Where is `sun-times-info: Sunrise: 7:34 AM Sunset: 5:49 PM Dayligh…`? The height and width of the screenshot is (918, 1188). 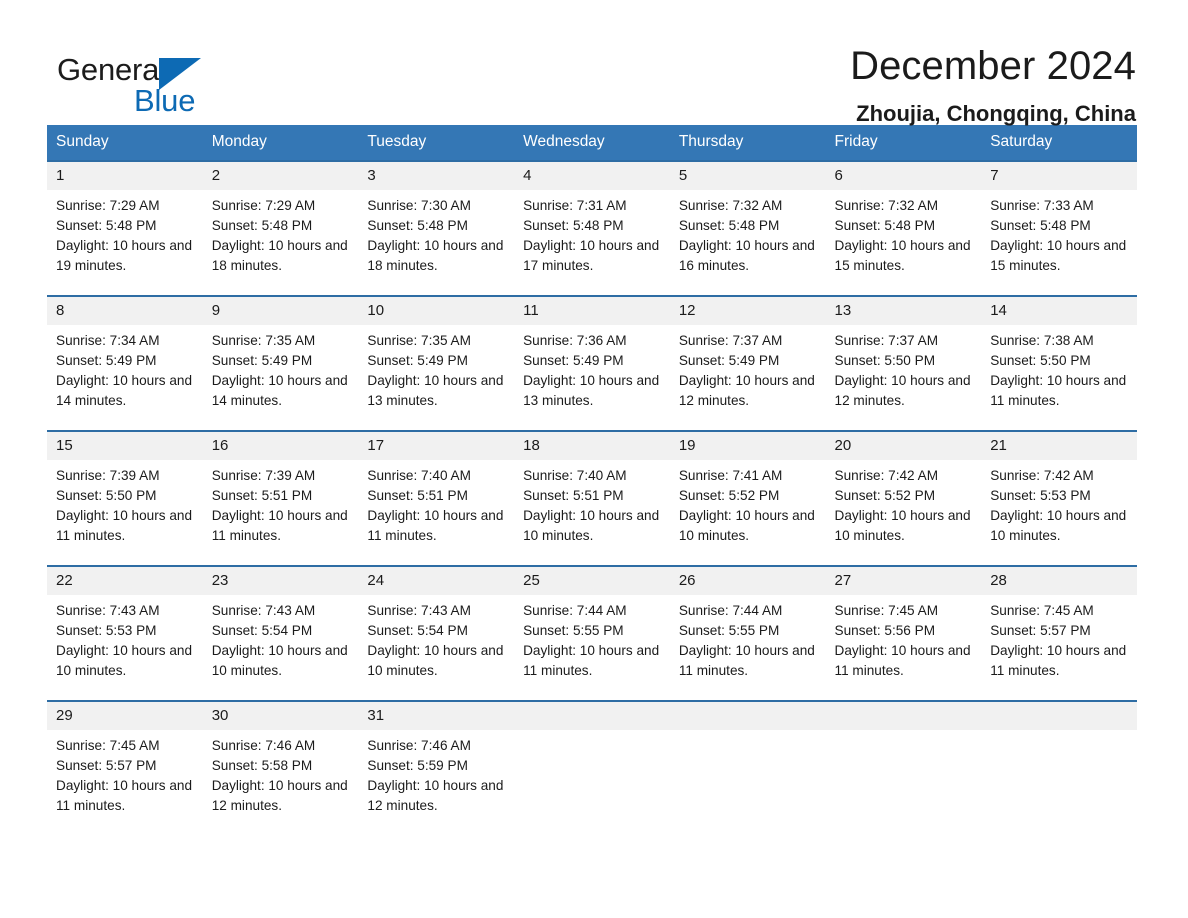
sun-times-info: Sunrise: 7:34 AM Sunset: 5:49 PM Dayligh… is located at coordinates (124, 370).